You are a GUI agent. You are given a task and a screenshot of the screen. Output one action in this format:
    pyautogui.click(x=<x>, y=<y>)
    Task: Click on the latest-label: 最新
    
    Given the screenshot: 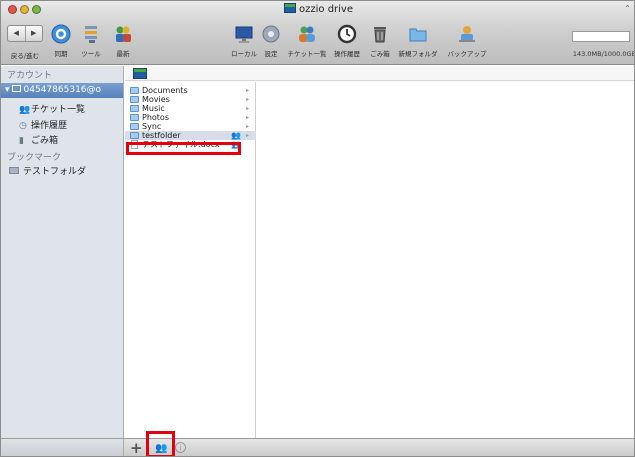 What is the action you would take?
    pyautogui.click(x=123, y=54)
    